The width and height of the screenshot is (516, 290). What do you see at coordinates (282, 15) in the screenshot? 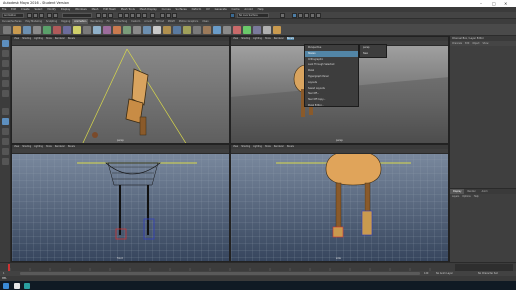
I see `symmetry-icon` at bounding box center [282, 15].